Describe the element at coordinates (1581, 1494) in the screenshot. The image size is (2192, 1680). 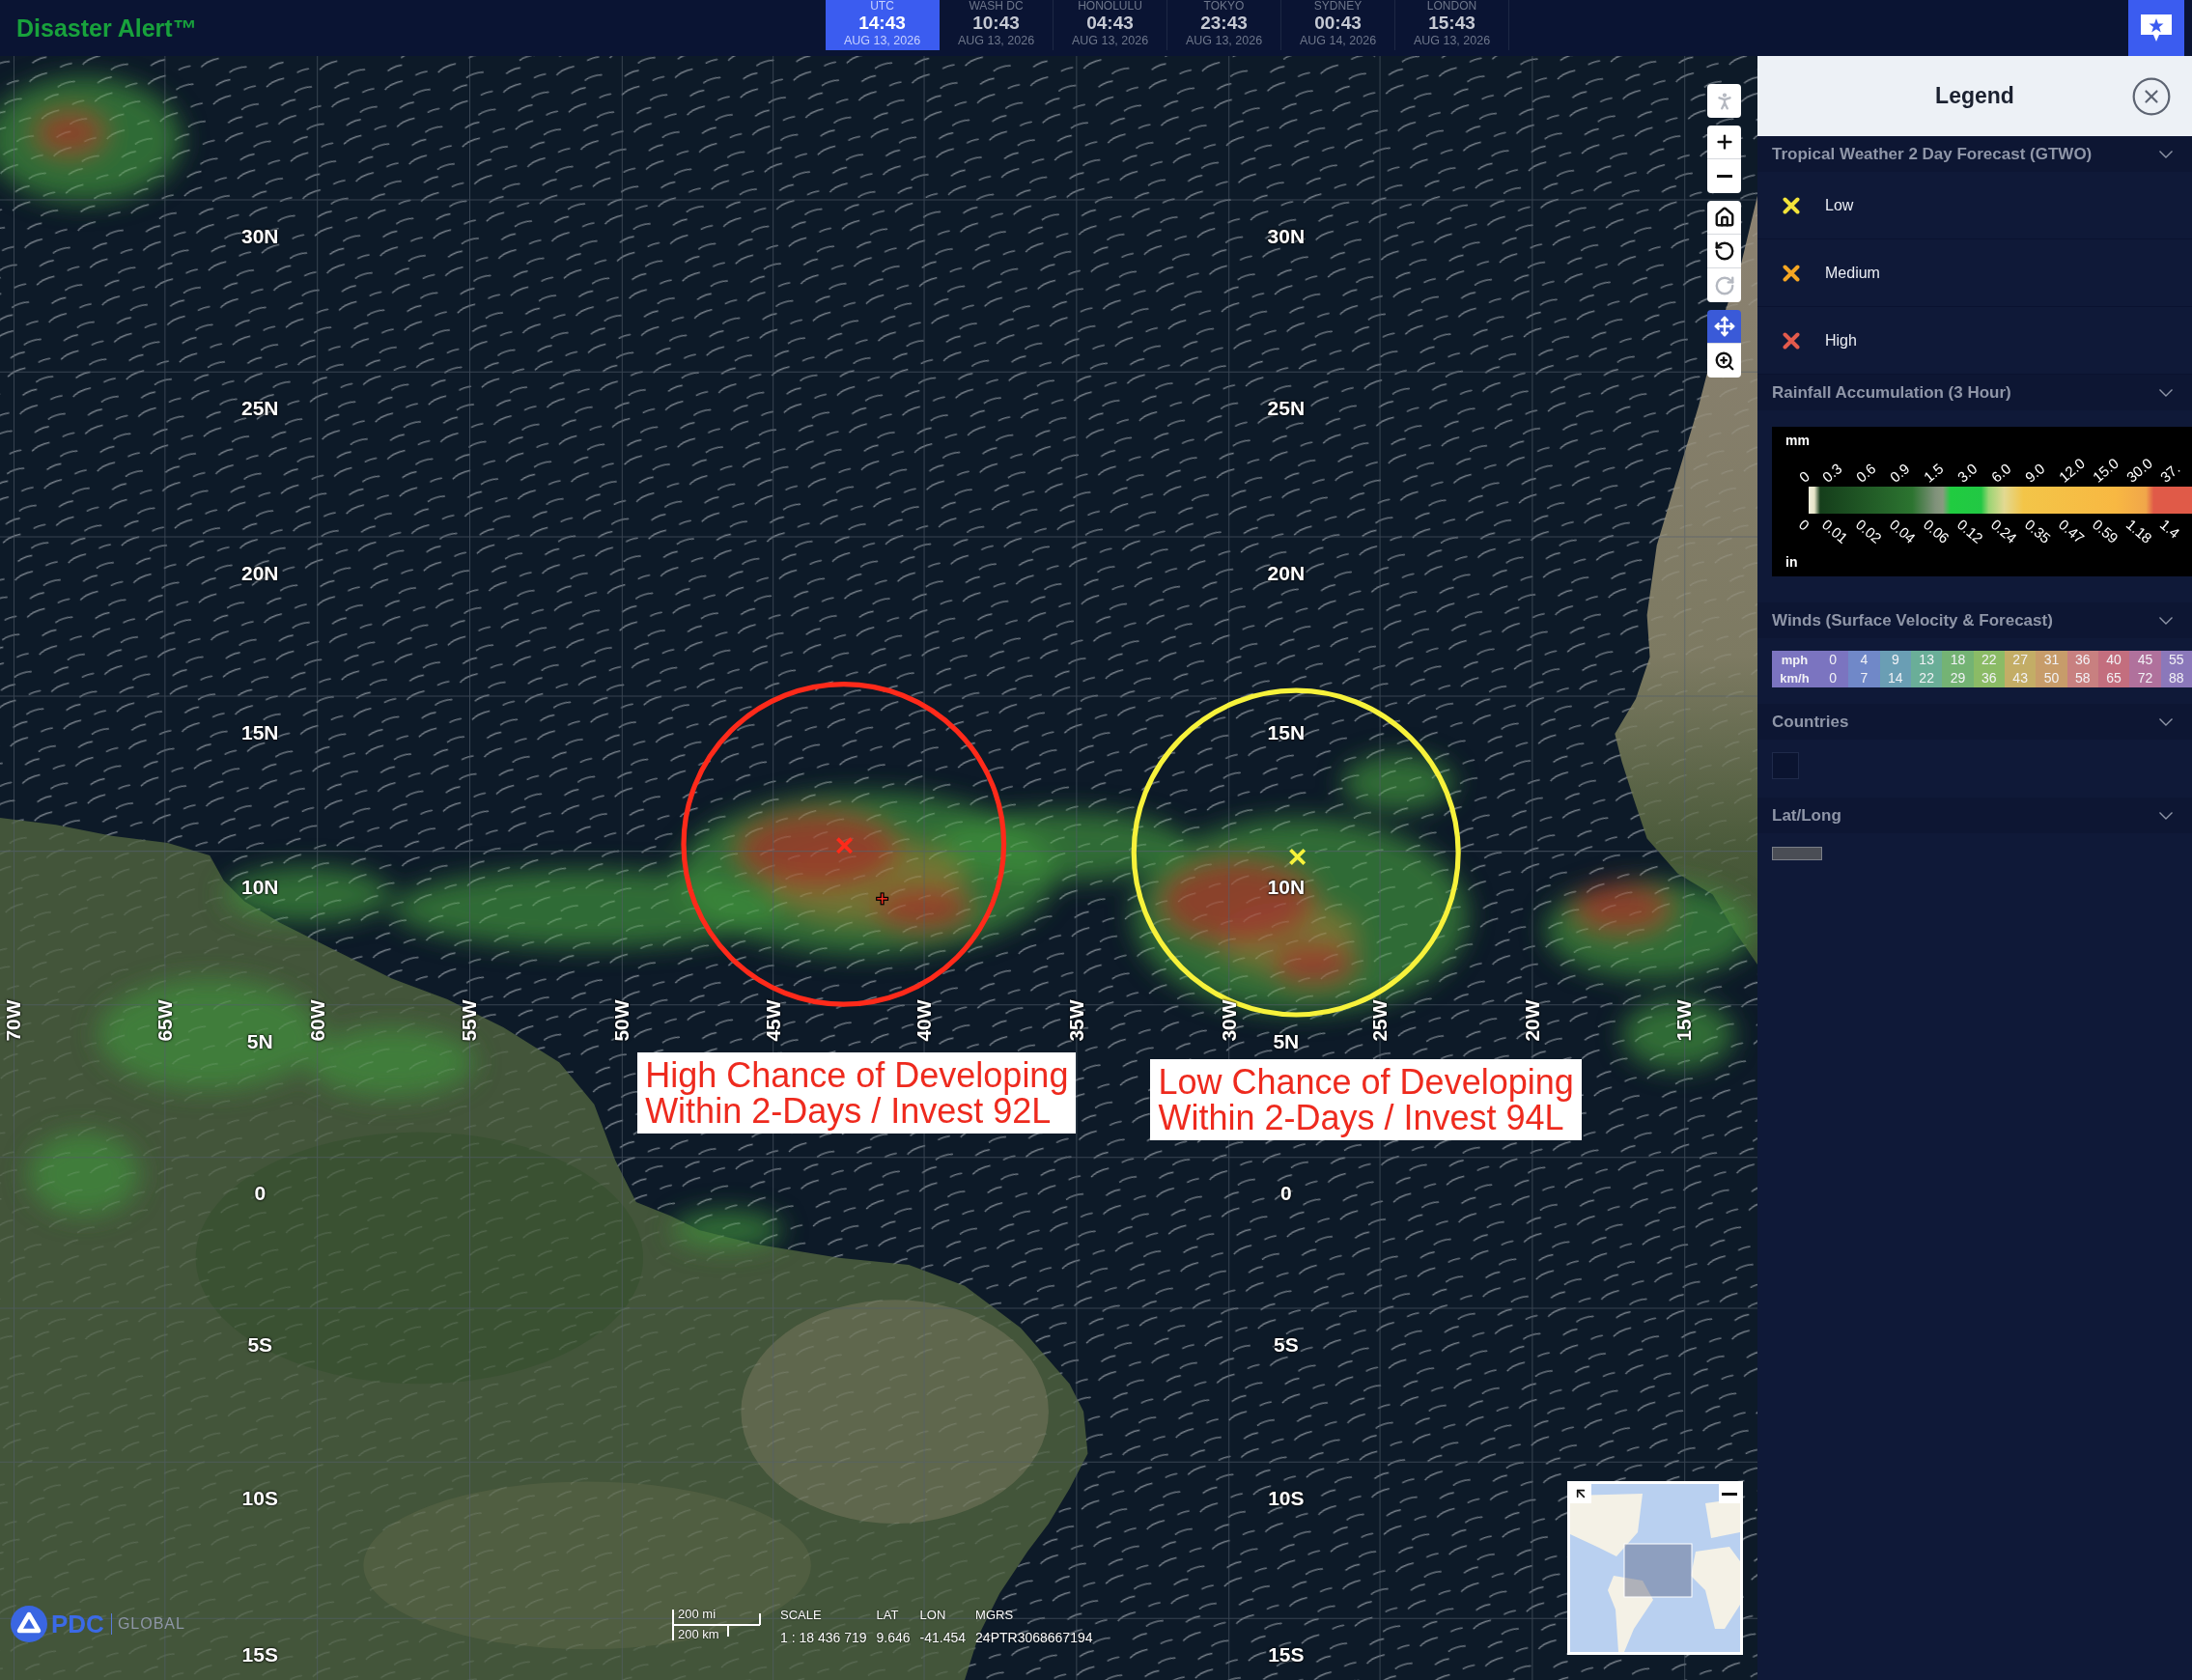
I see `overview-toggle-button` at that location.